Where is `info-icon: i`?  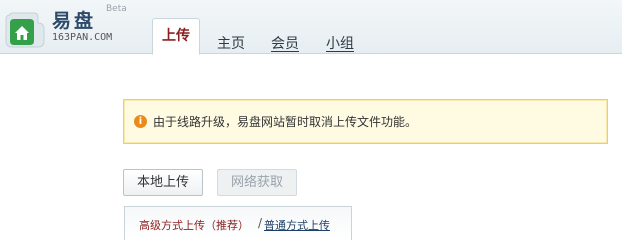 info-icon: i is located at coordinates (140, 121).